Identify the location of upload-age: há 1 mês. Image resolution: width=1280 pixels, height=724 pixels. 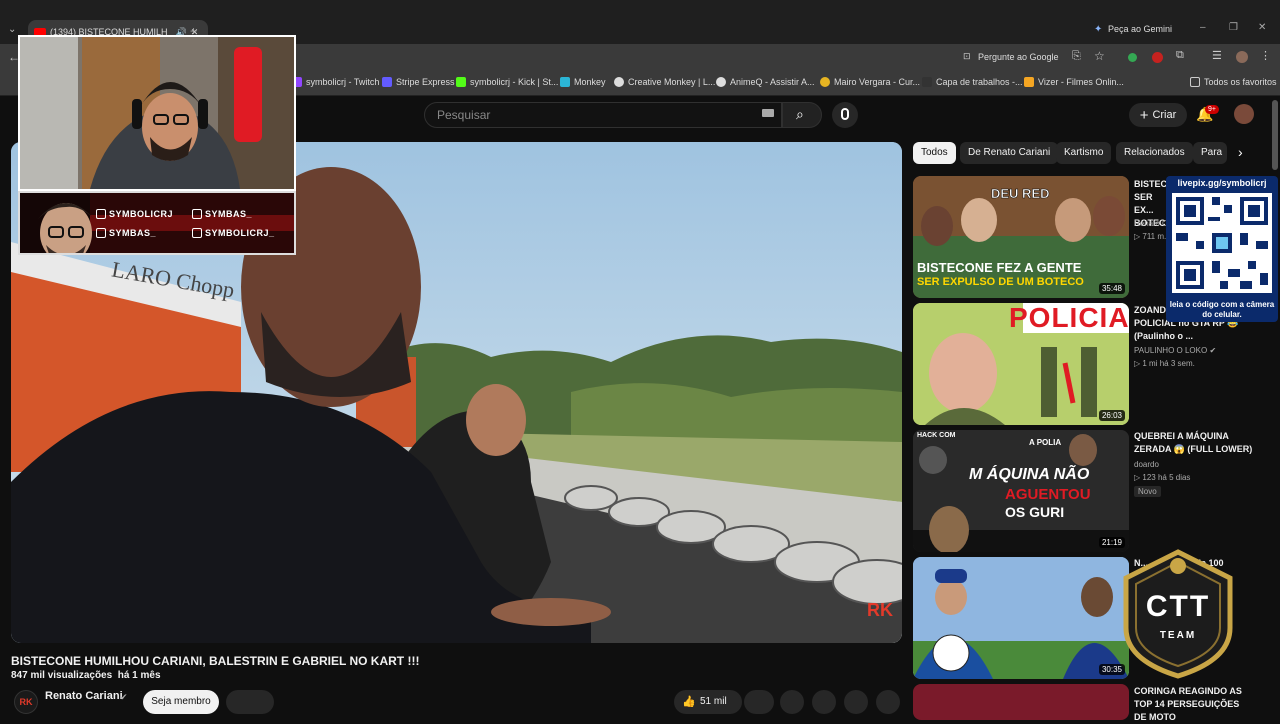
(139, 675).